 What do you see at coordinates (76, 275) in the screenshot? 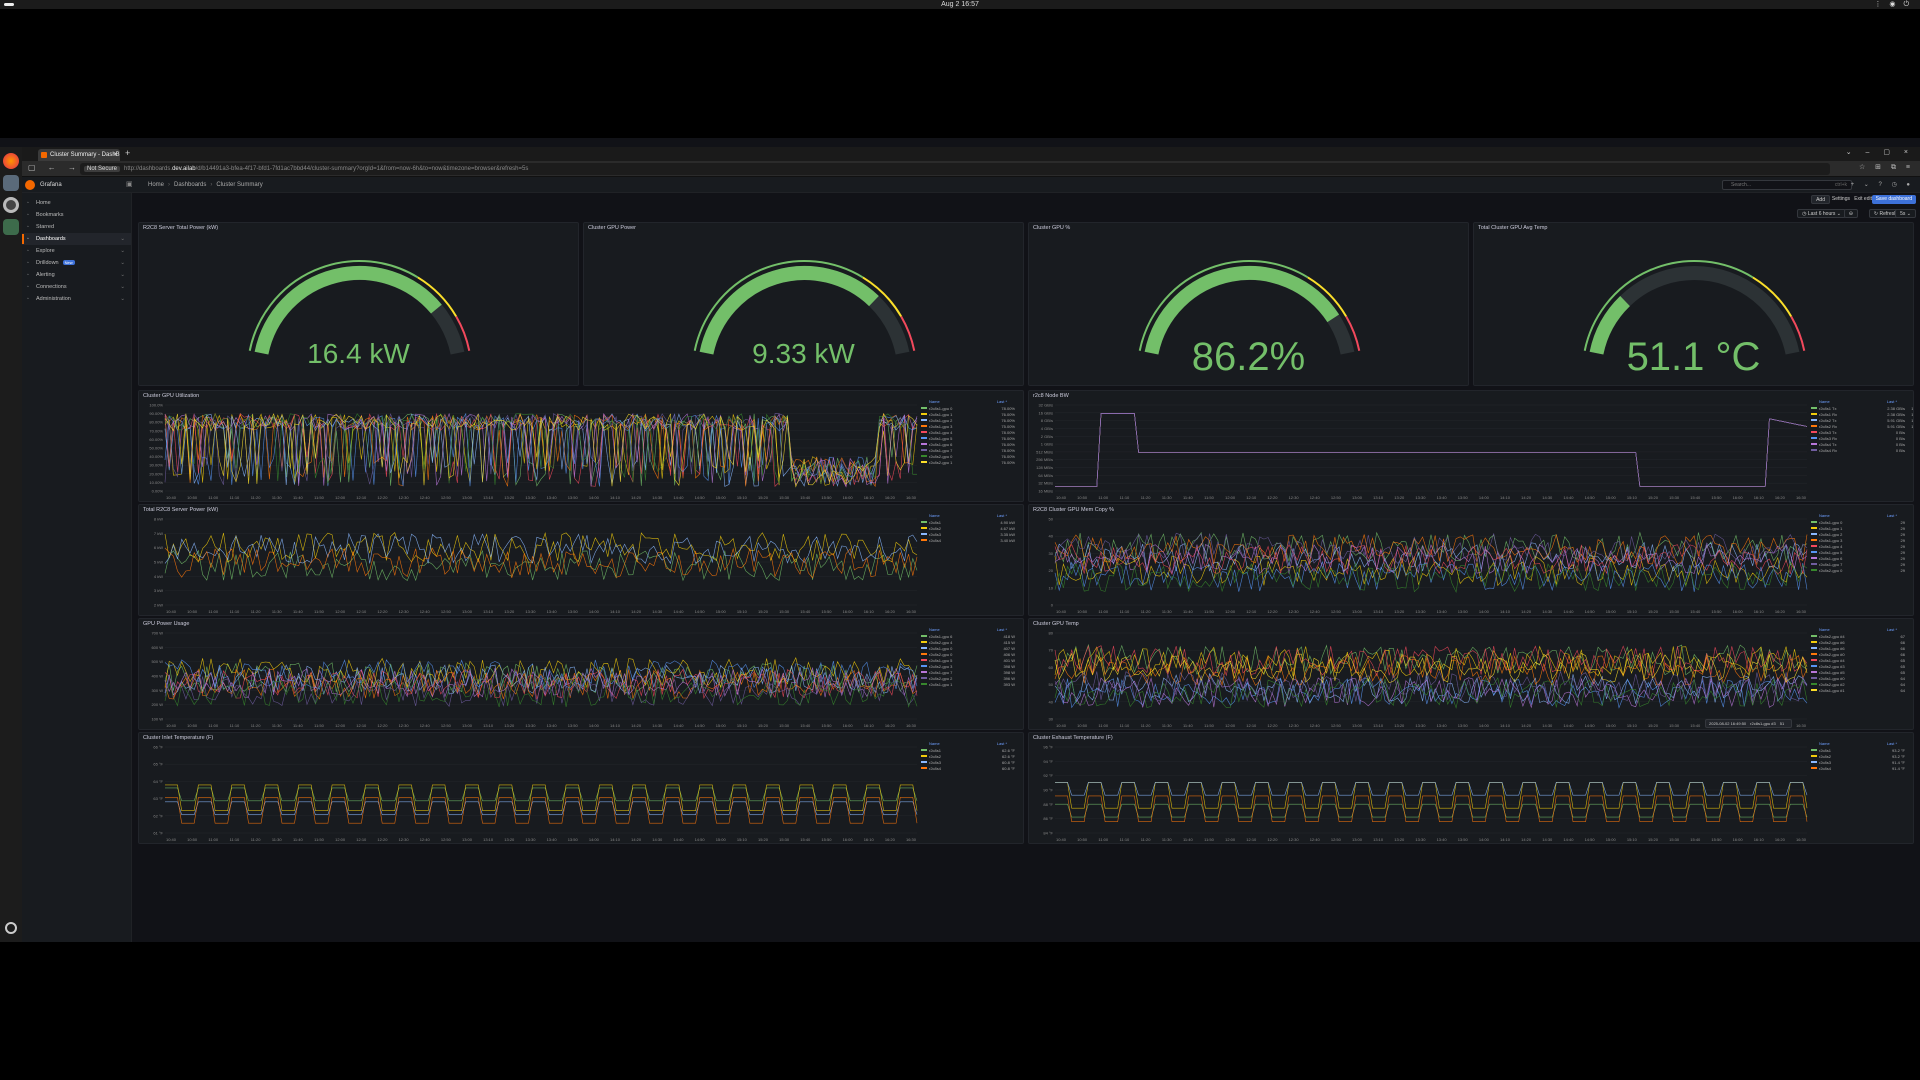
I see `sidebar-item-alerting: ◦ Alerting ⌄` at bounding box center [76, 275].